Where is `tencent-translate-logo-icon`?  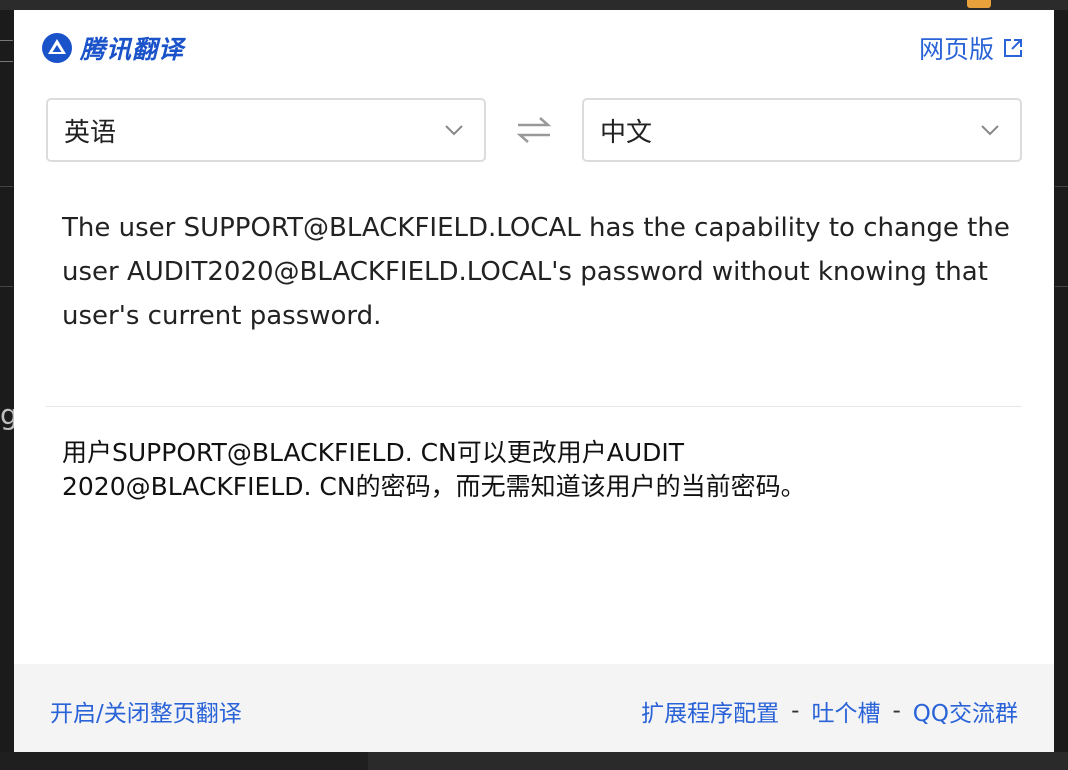 tencent-translate-logo-icon is located at coordinates (57, 48).